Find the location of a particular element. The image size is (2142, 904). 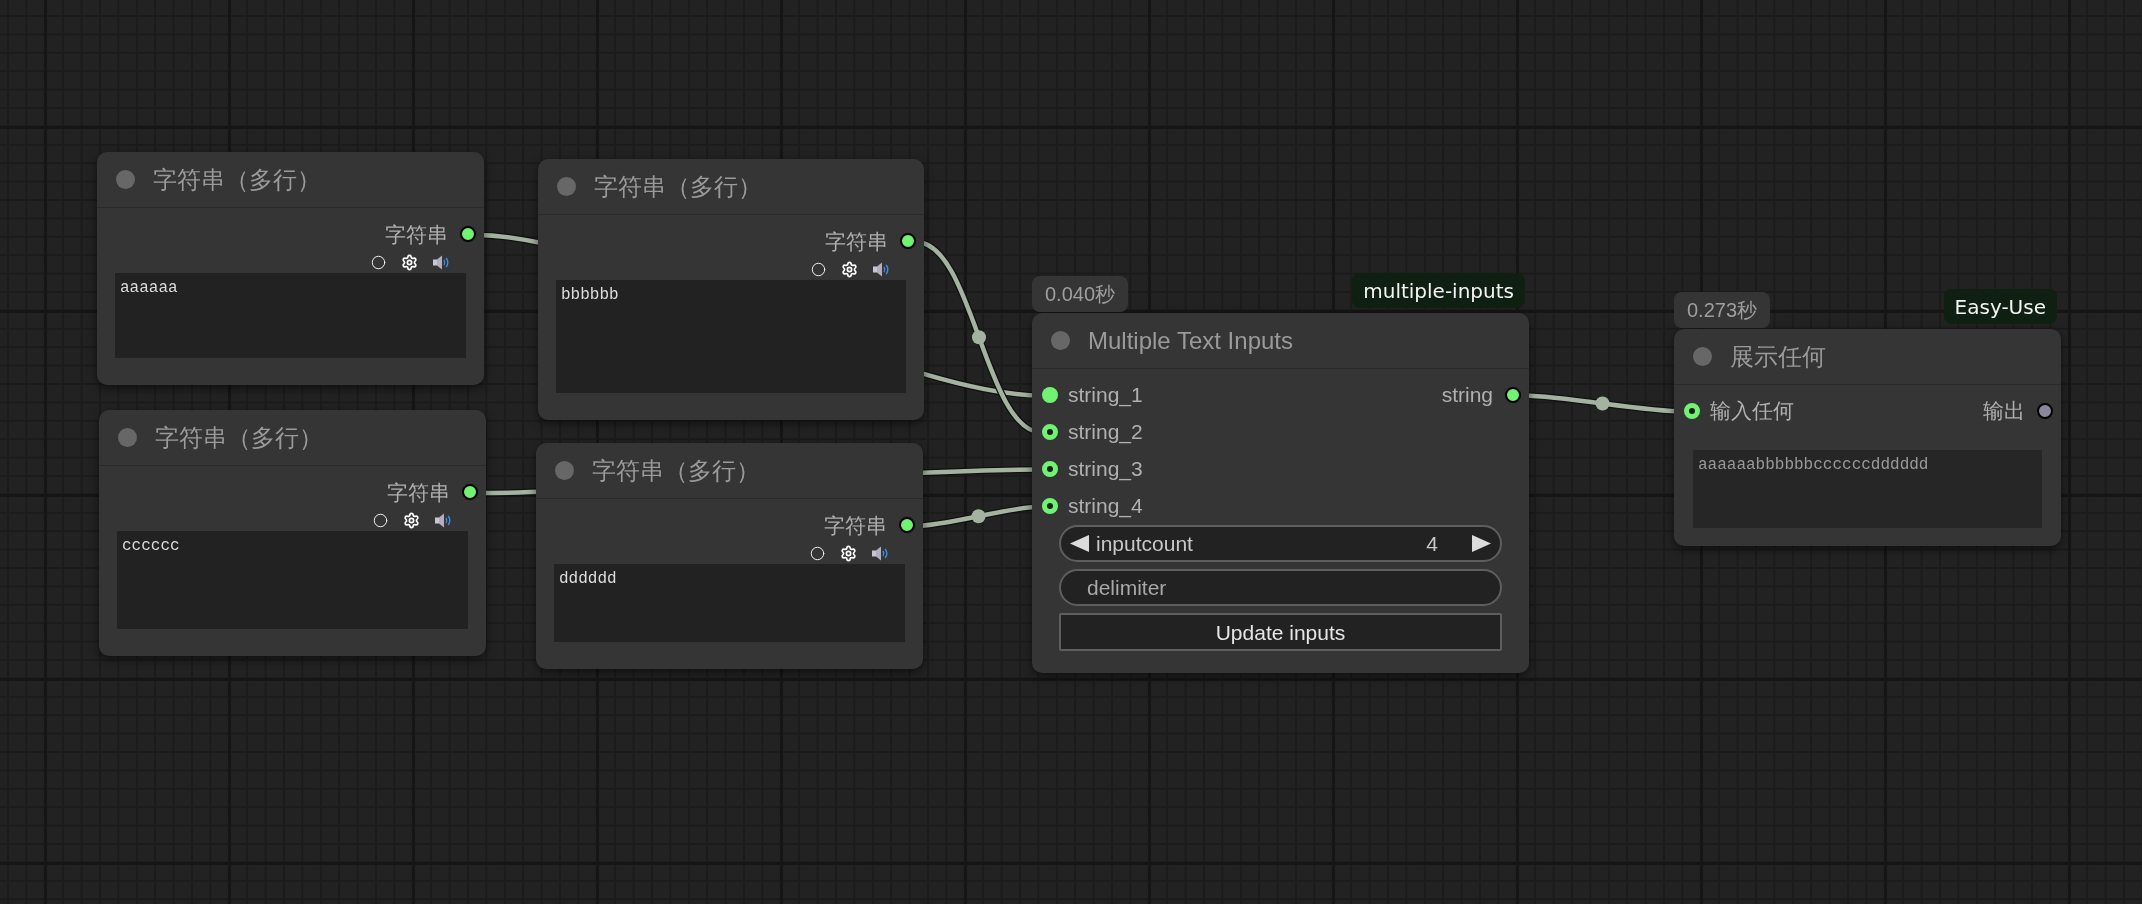

right-triangle-icon is located at coordinates (1481, 543).